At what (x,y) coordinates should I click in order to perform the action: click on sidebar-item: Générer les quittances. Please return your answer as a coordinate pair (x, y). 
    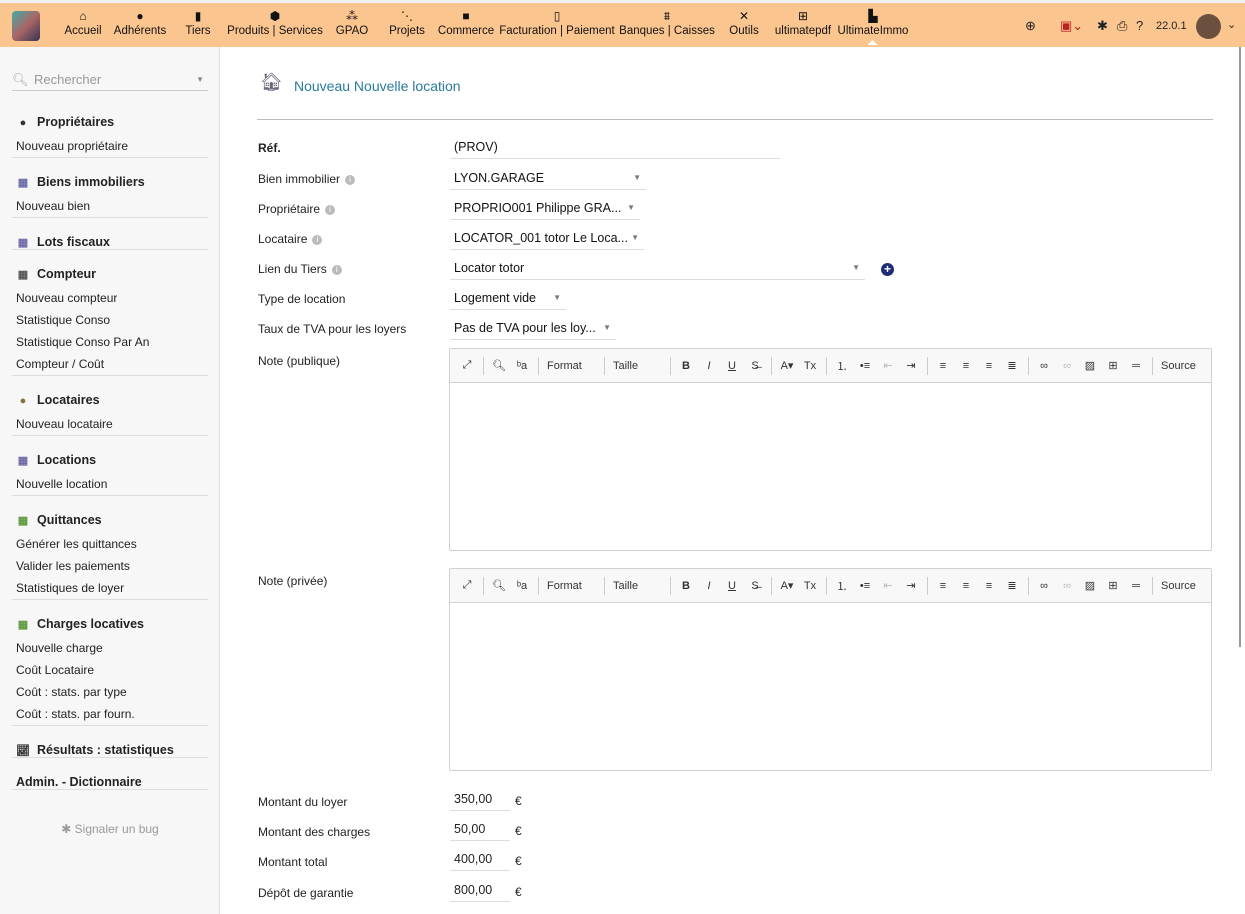
    Looking at the image, I should click on (76, 544).